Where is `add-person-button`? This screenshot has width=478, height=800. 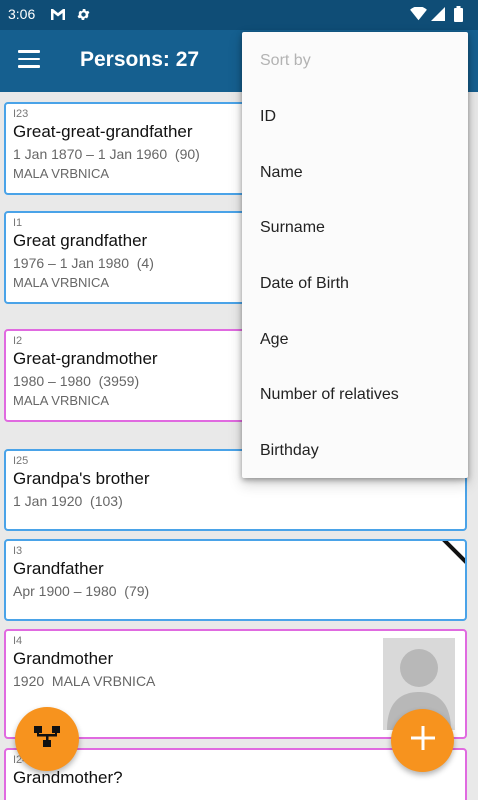
add-person-button is located at coordinates (422, 740).